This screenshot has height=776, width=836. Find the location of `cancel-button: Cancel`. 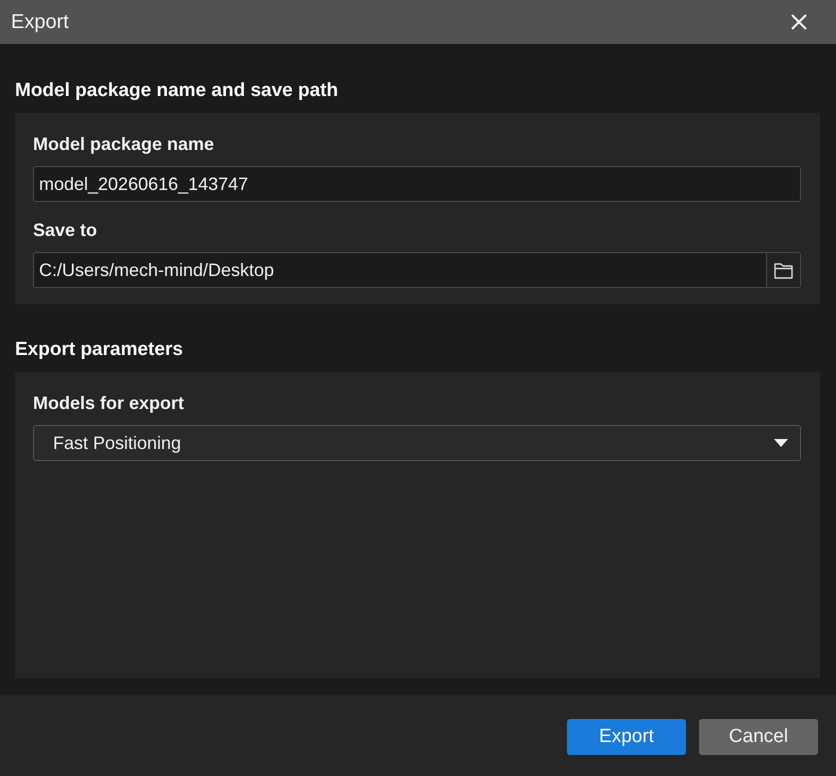

cancel-button: Cancel is located at coordinates (758, 737).